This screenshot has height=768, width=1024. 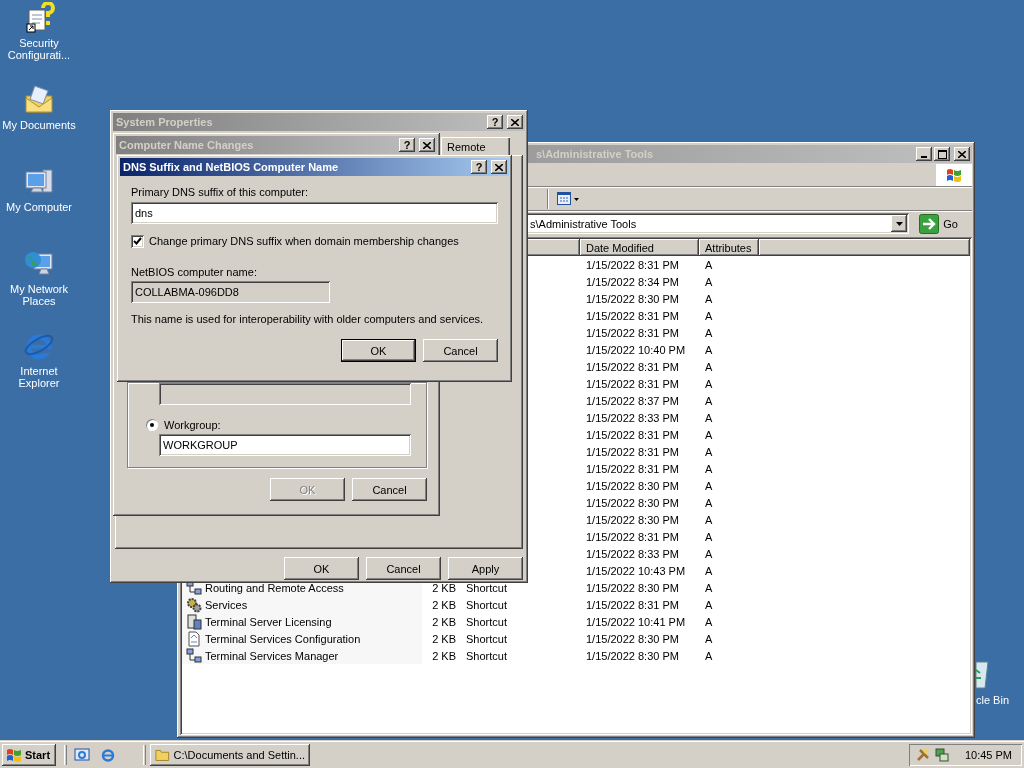 What do you see at coordinates (568, 198) in the screenshot?
I see `views-icon` at bounding box center [568, 198].